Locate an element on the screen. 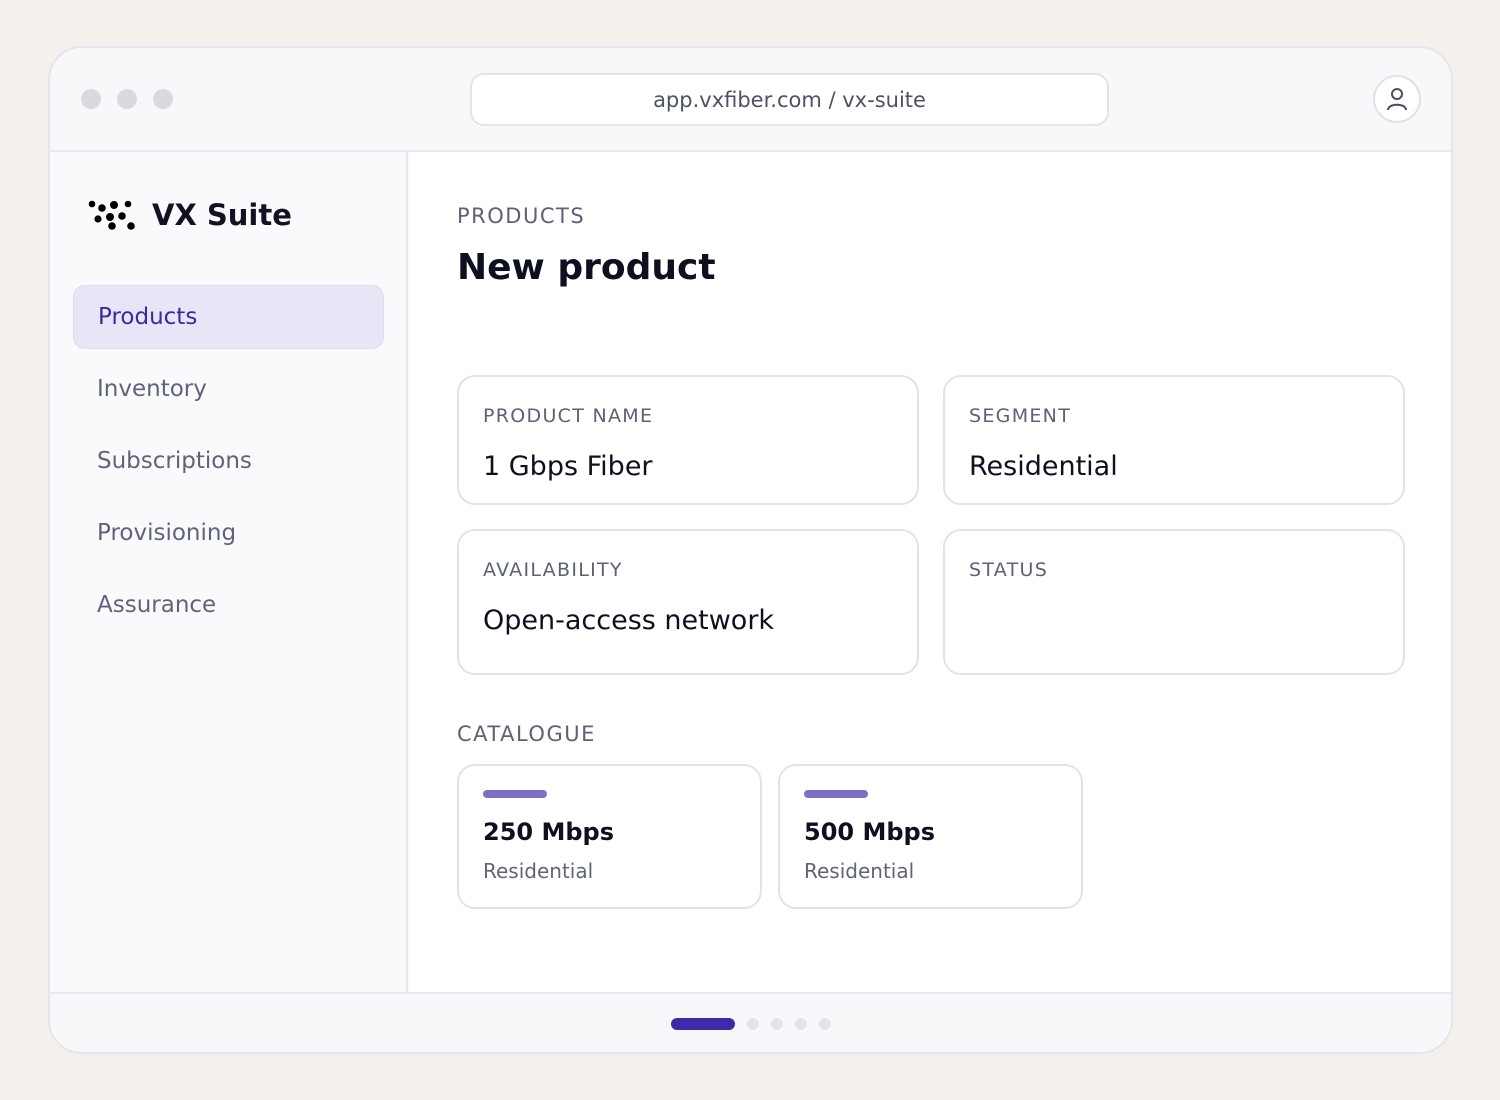  sidebar-item-assurance: Assurance is located at coordinates (228, 605).